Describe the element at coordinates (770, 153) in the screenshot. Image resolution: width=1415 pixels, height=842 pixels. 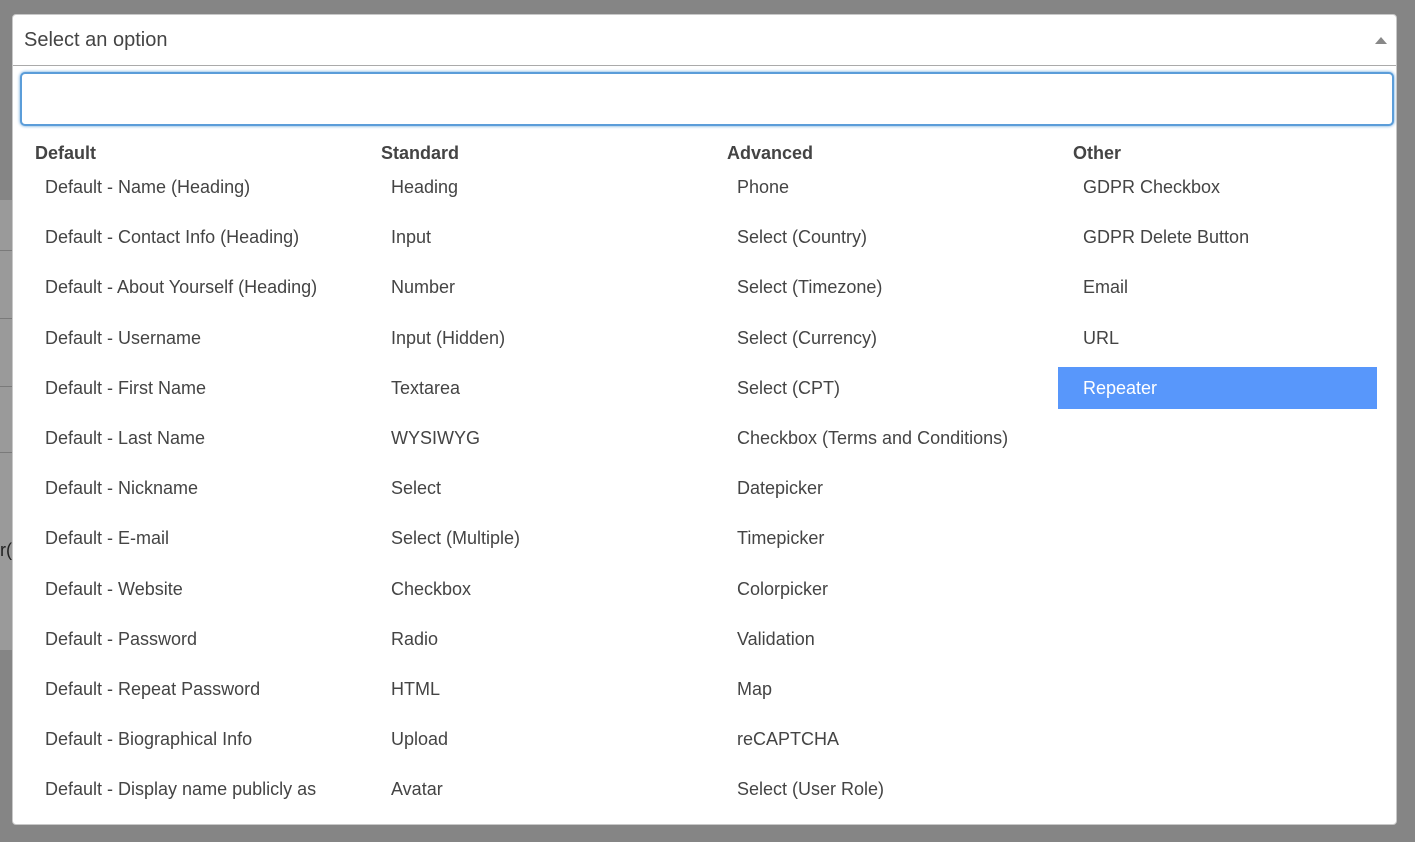
I see `option-group-title: Advanced` at that location.